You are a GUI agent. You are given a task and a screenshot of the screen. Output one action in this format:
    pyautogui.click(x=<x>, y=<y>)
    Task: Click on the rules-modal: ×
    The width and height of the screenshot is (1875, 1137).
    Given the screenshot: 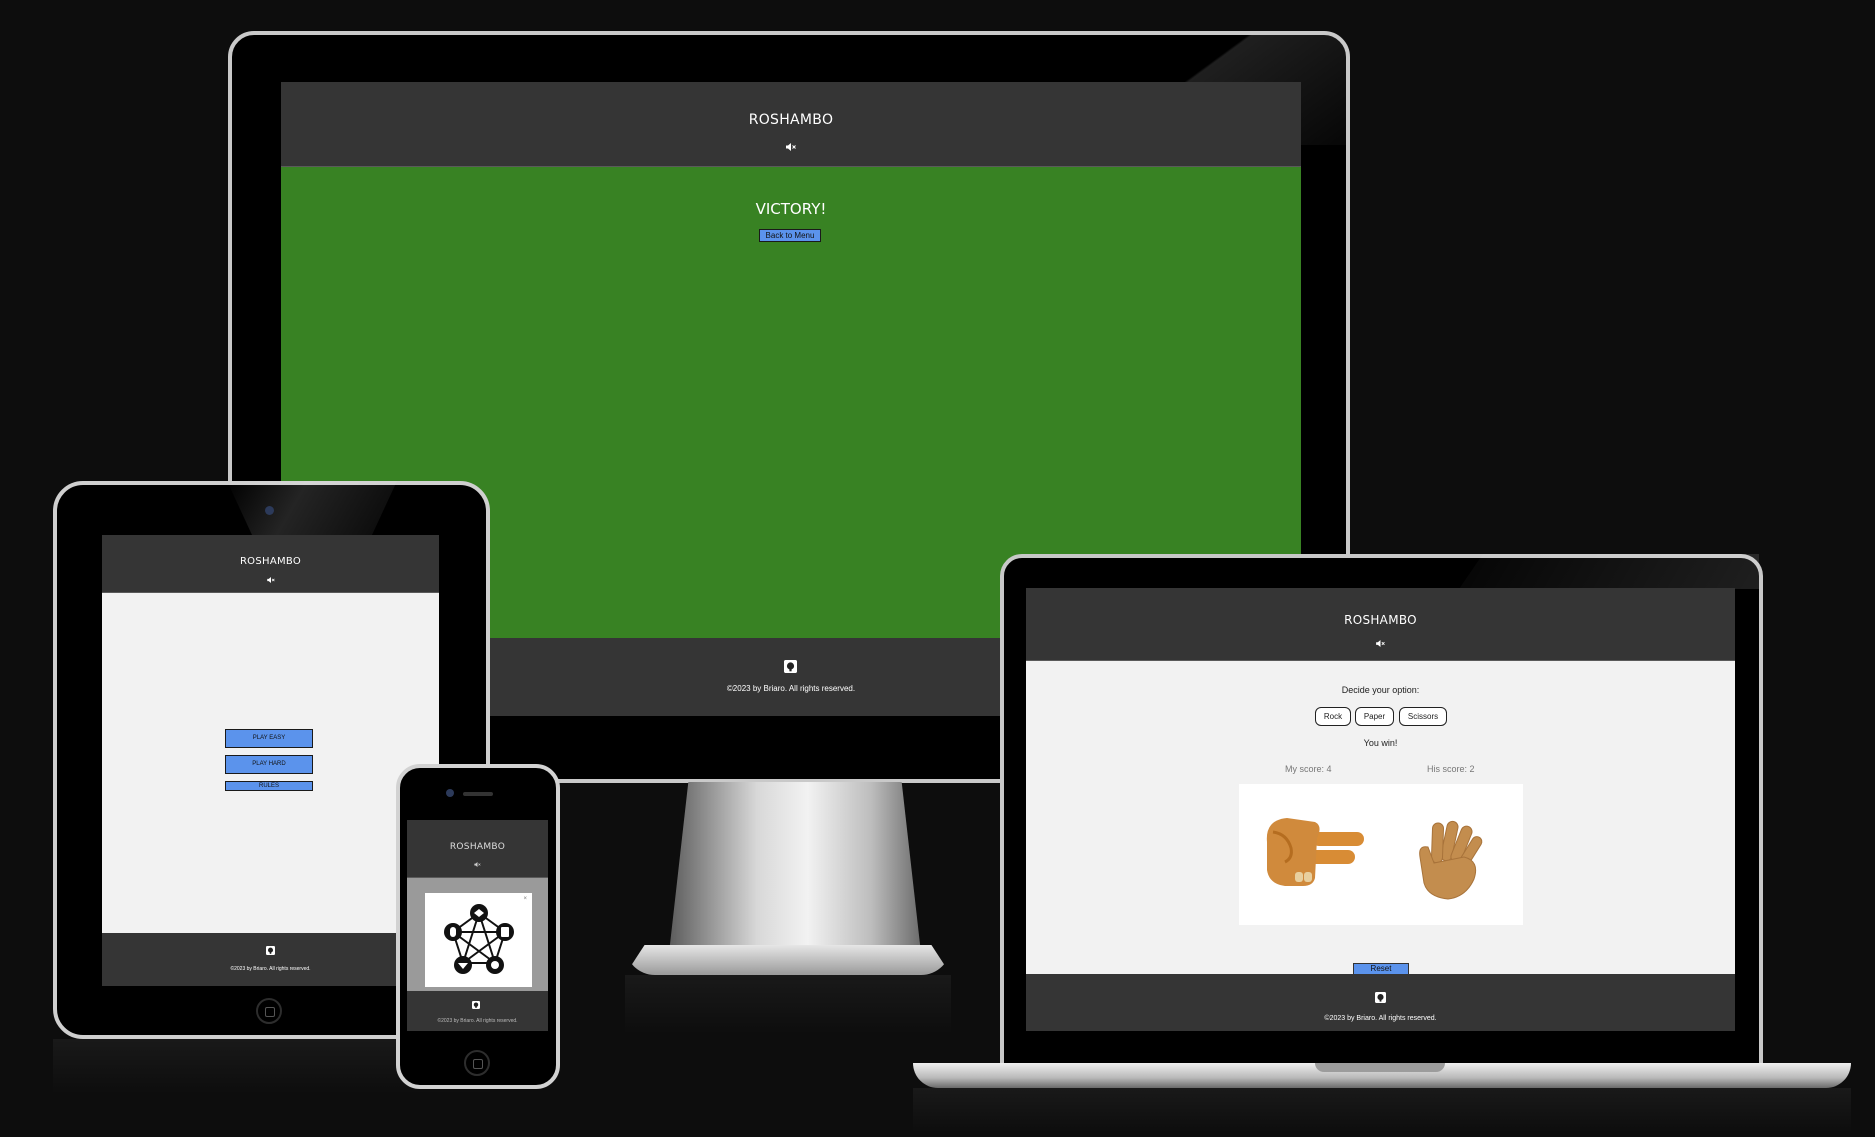 What is the action you would take?
    pyautogui.click(x=478, y=940)
    